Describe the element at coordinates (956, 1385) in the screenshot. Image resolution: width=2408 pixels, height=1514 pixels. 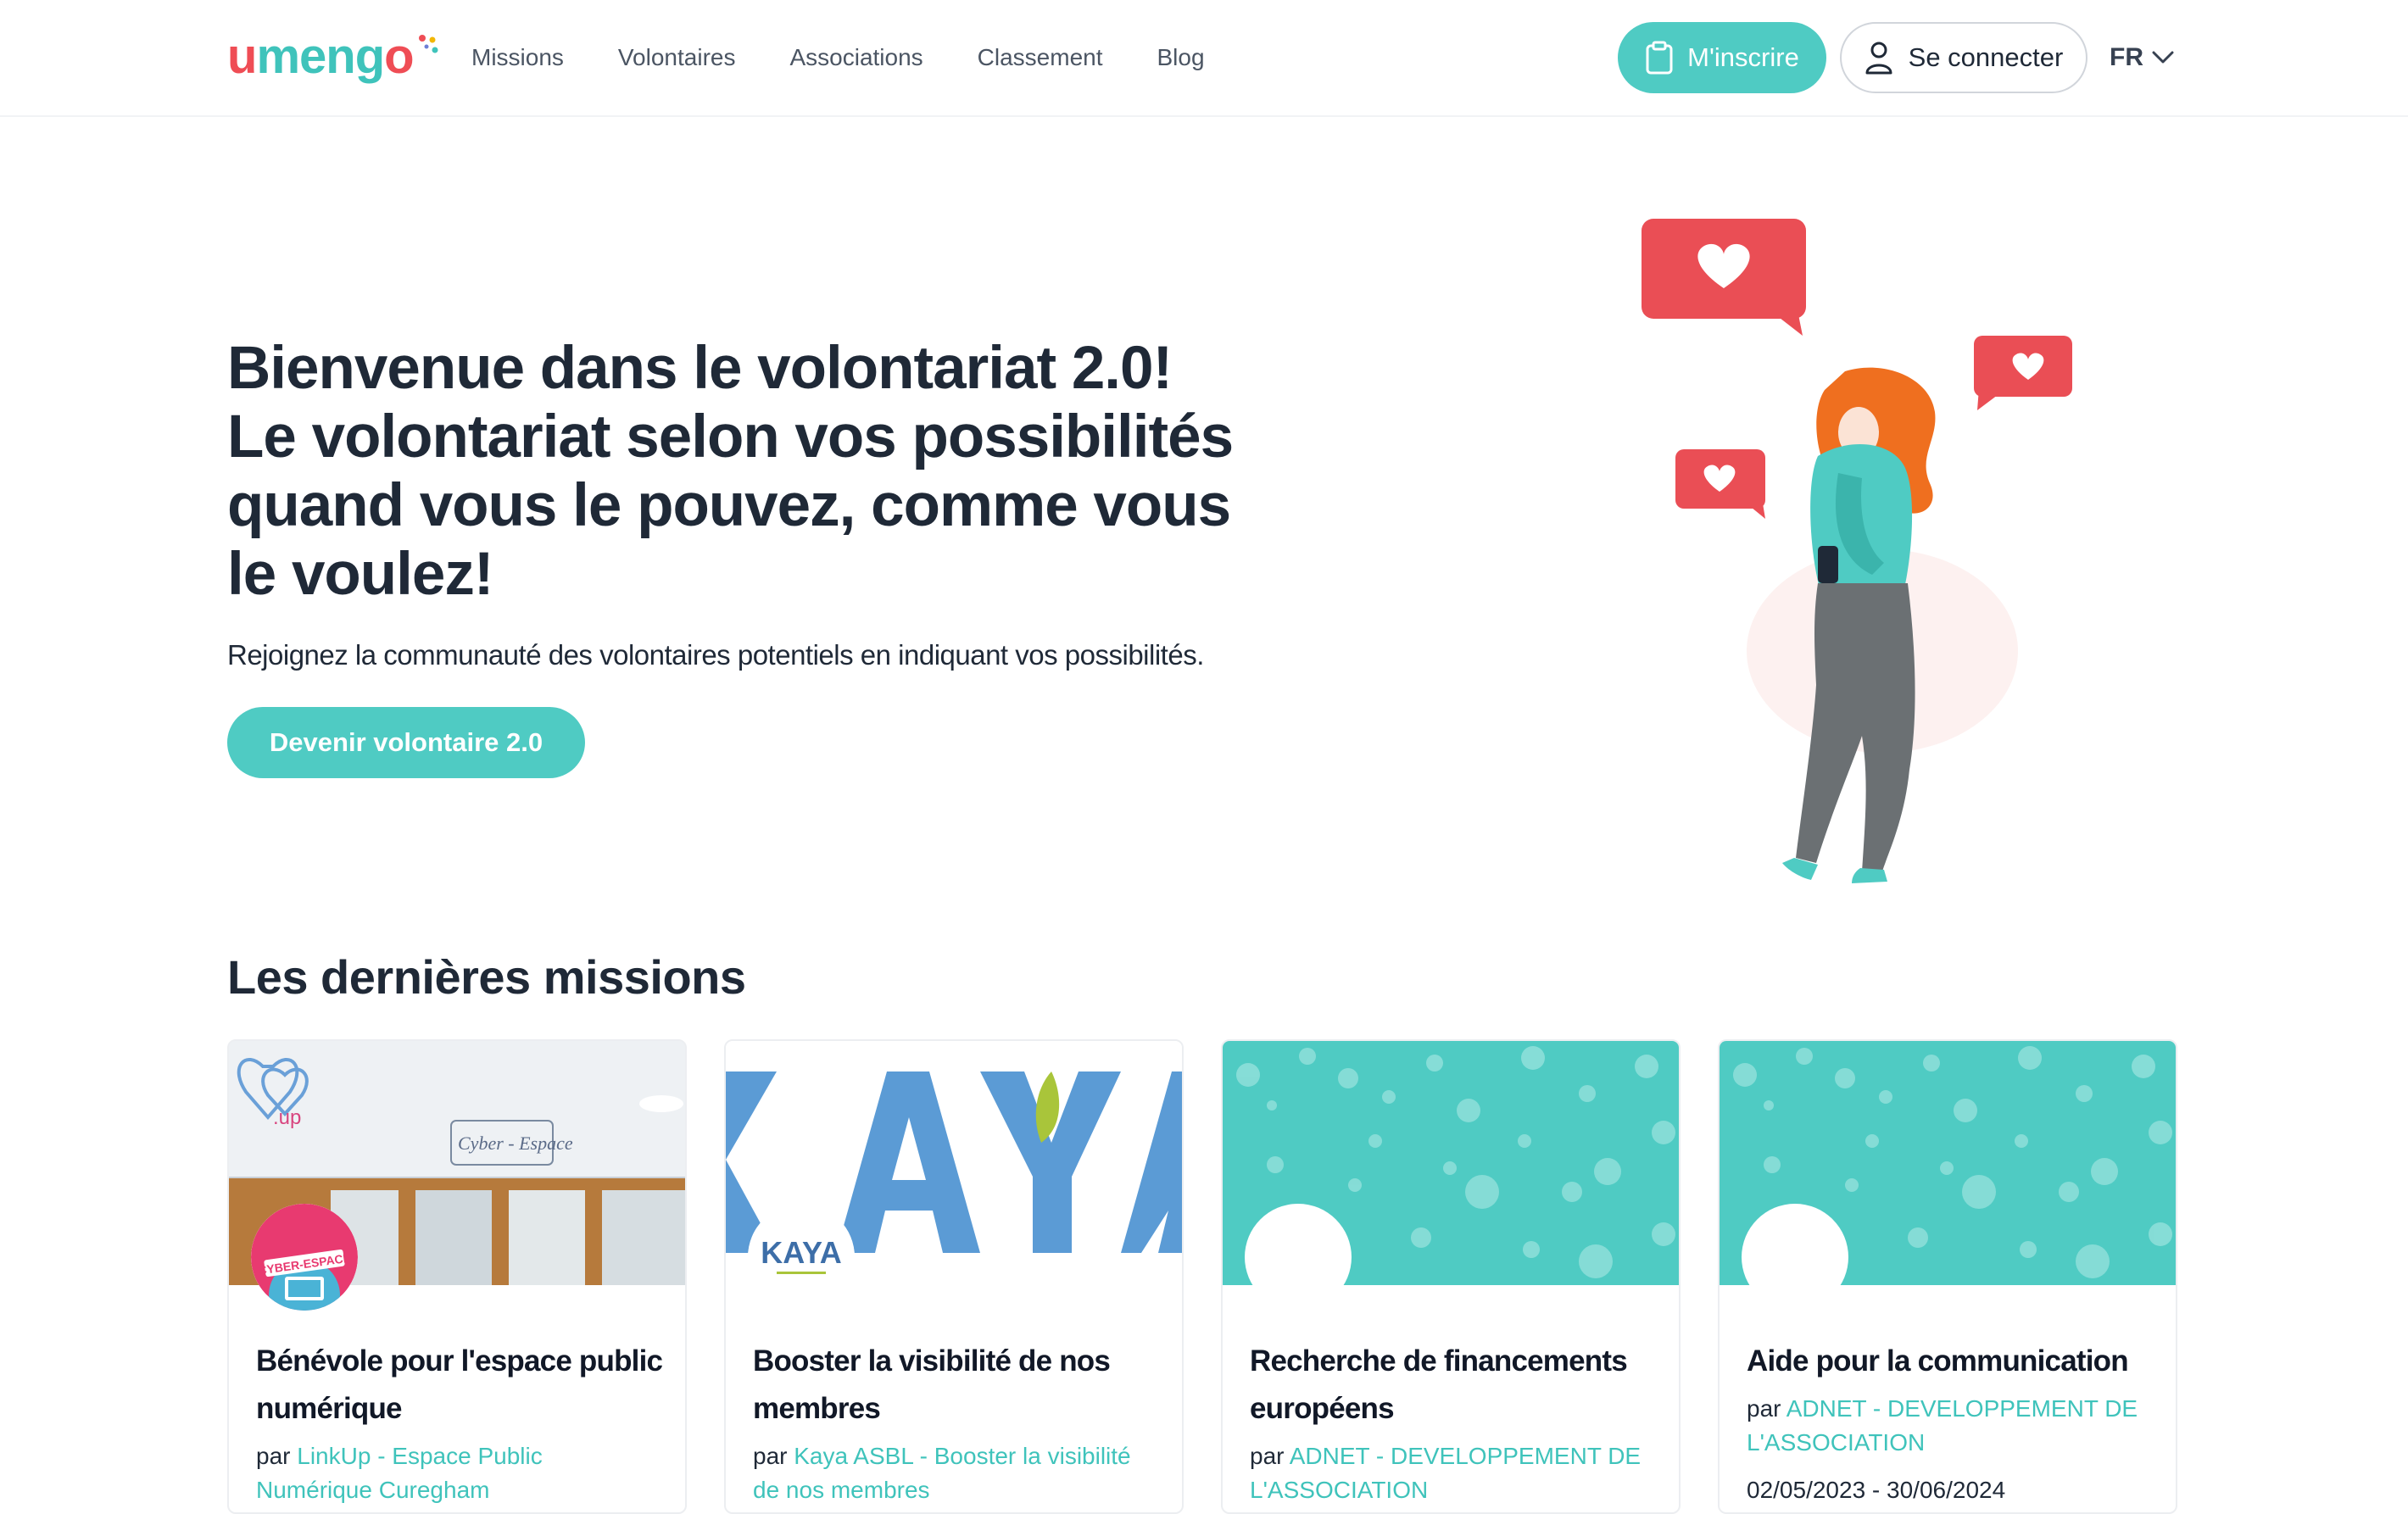
I see `mission-title: Booster la visibilité de nos membres` at that location.